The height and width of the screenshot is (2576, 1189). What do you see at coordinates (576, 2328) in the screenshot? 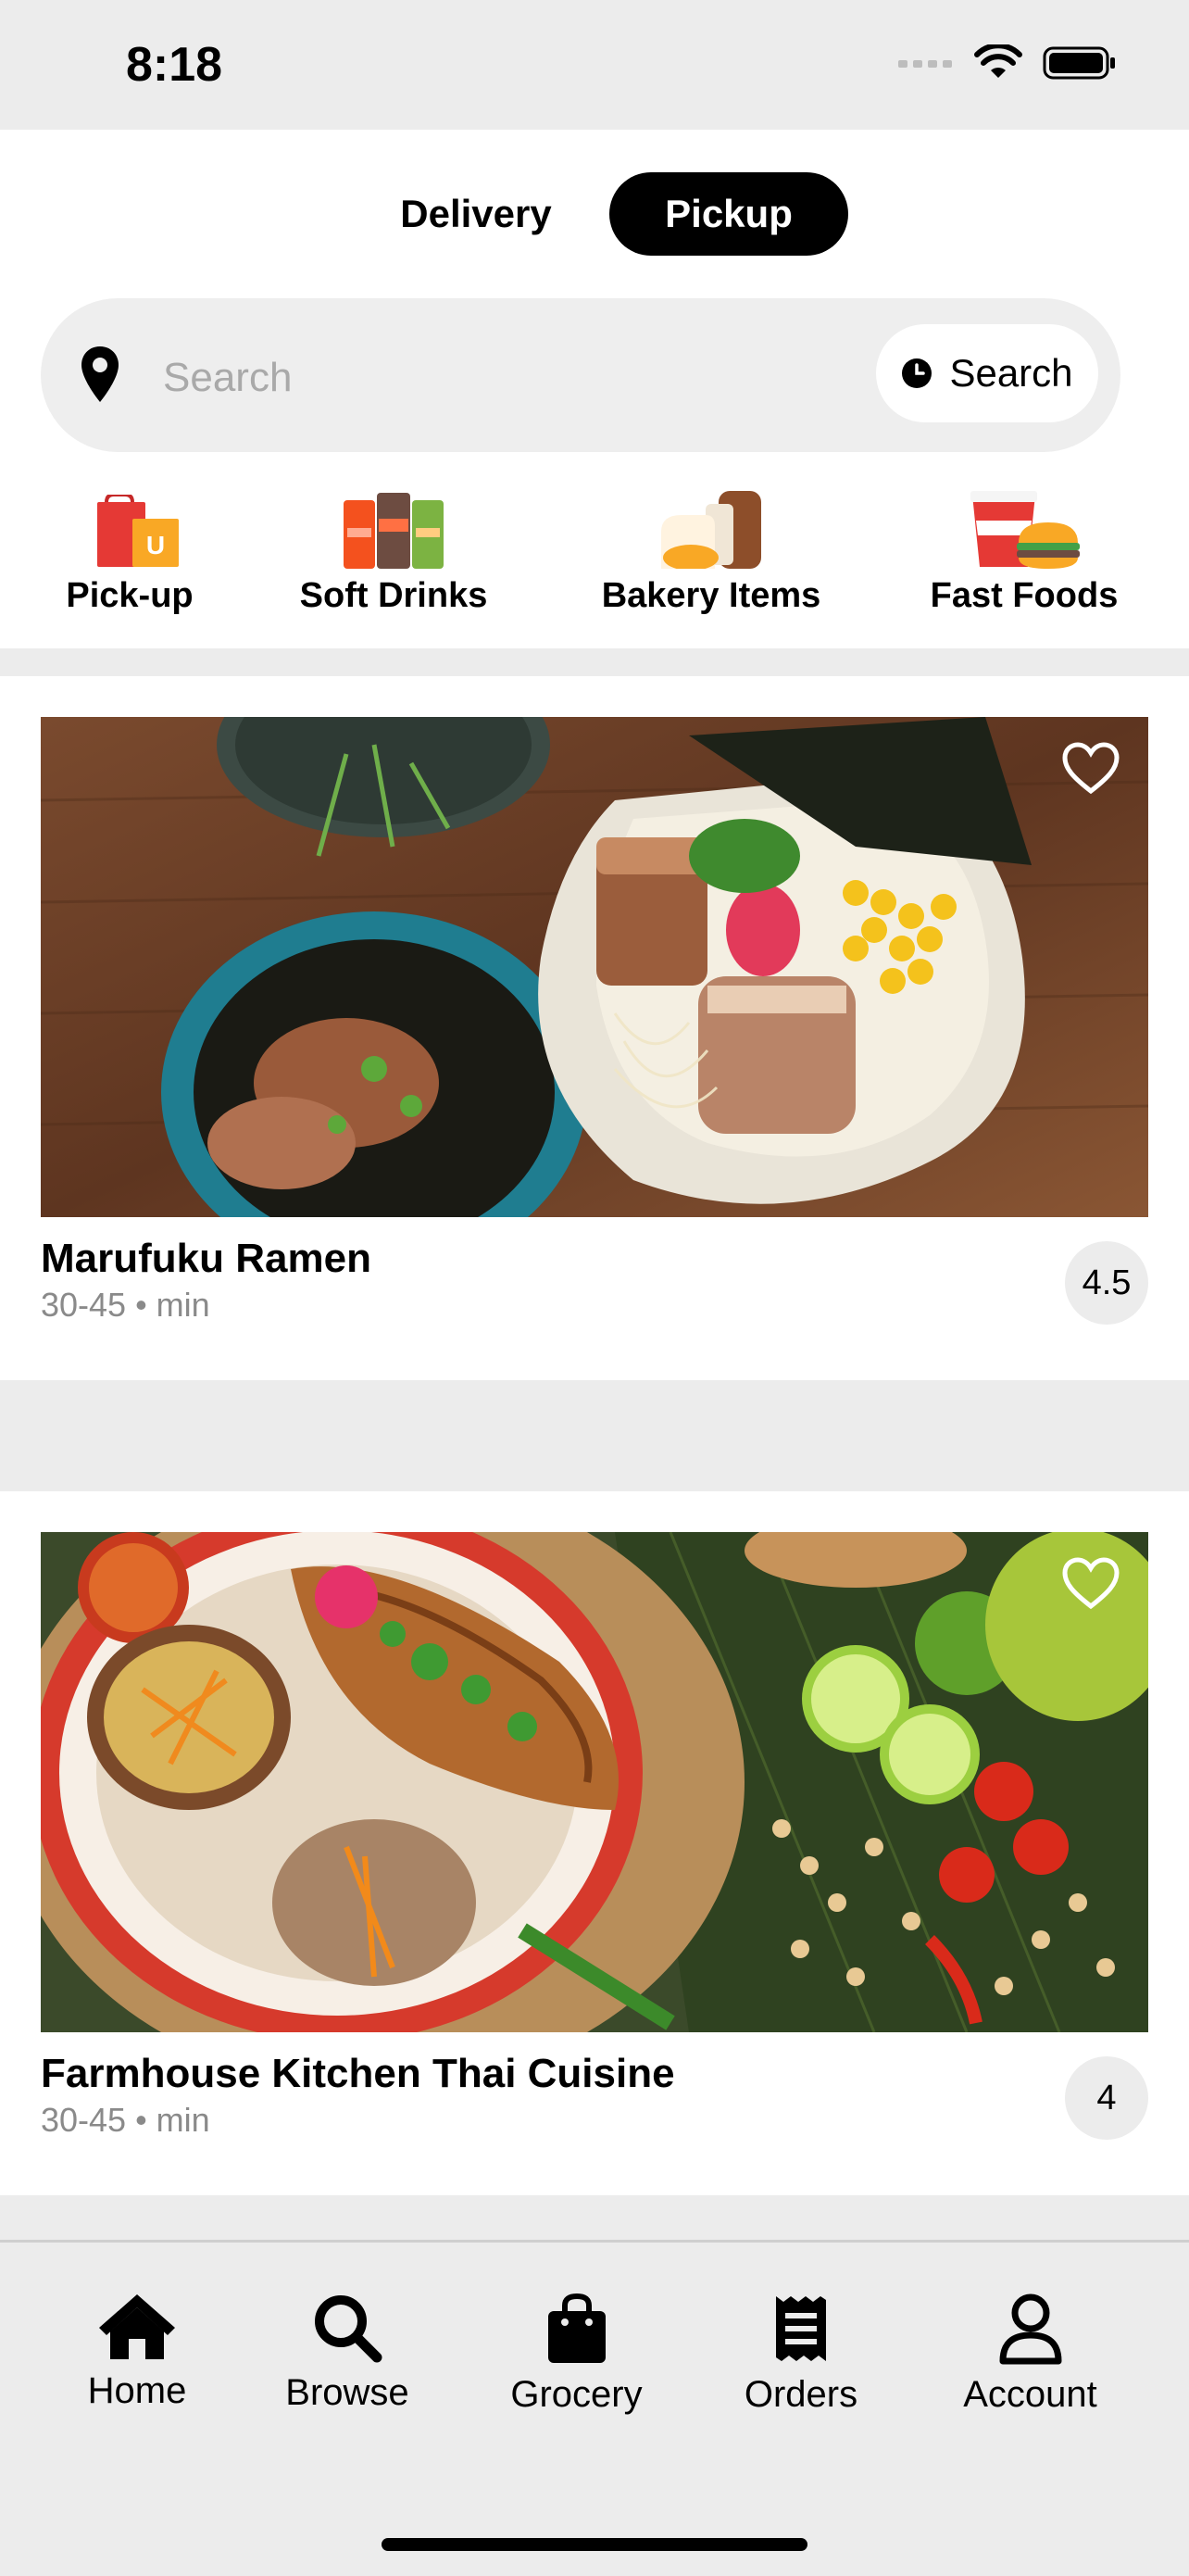
I see `shopping-bag-icon` at bounding box center [576, 2328].